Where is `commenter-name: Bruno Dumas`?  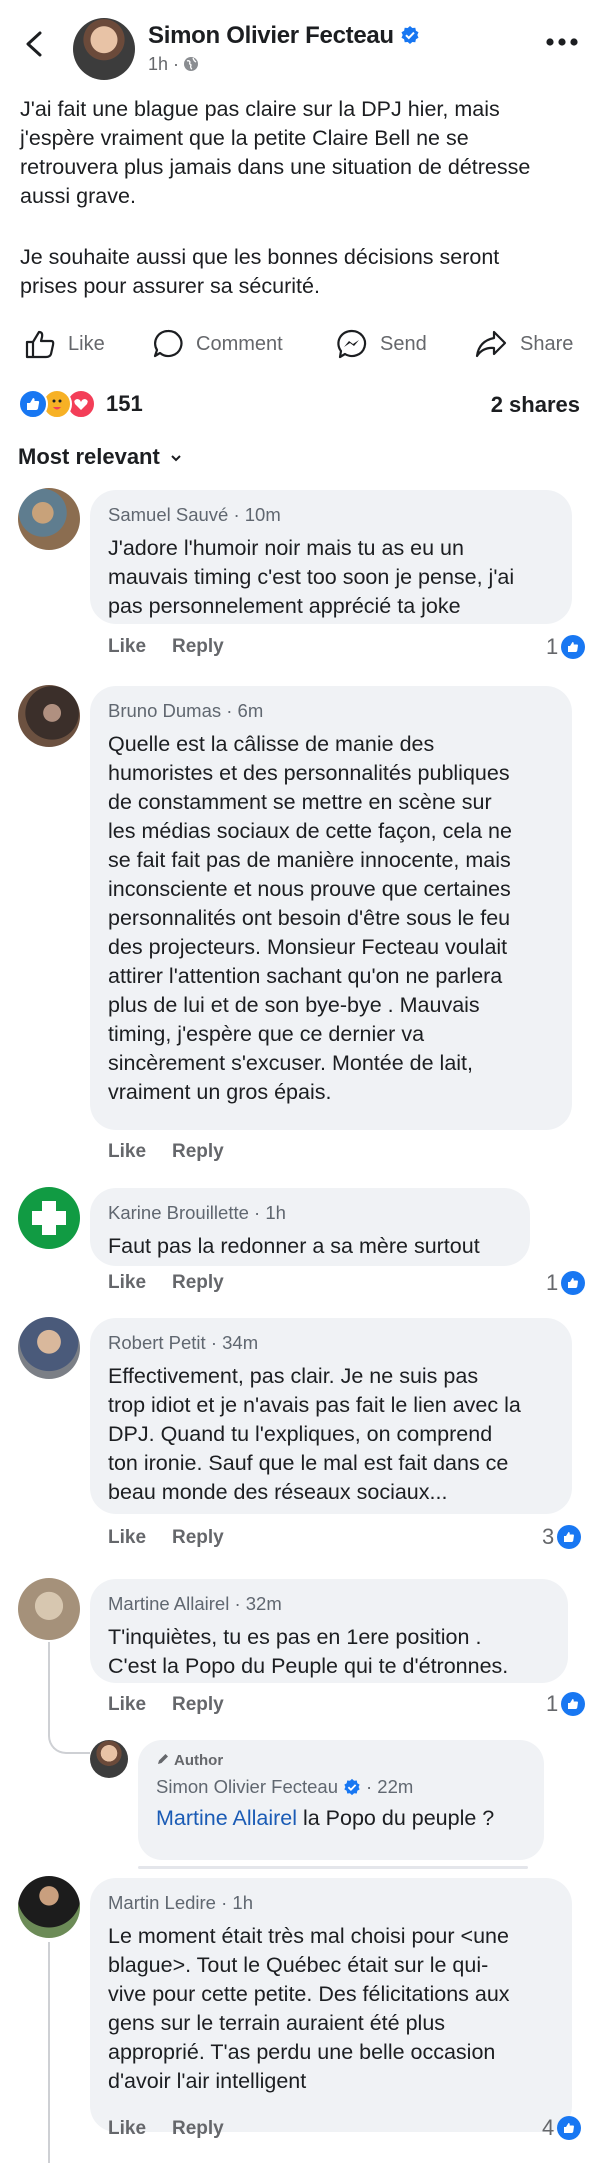 commenter-name: Bruno Dumas is located at coordinates (164, 710).